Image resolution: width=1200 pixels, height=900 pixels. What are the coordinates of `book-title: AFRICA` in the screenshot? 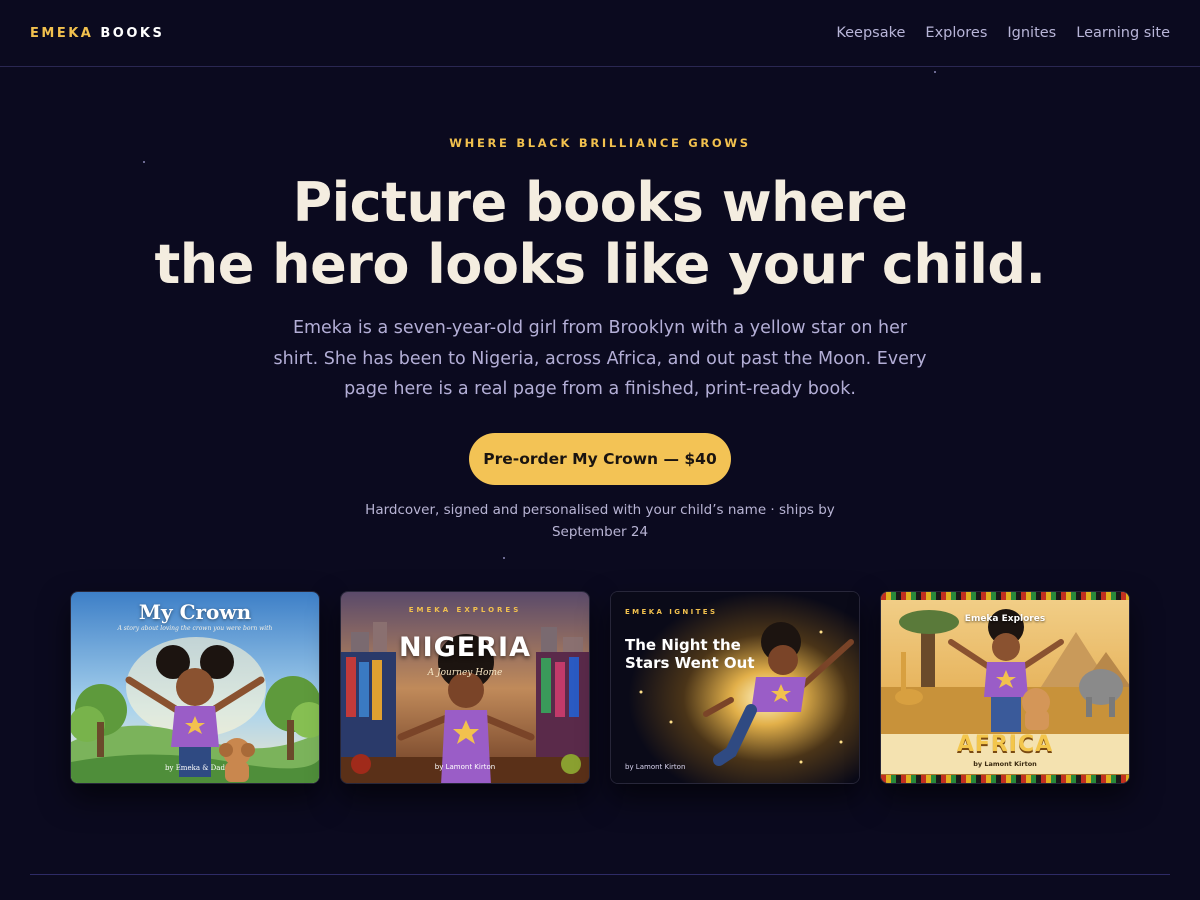 It's located at (1005, 744).